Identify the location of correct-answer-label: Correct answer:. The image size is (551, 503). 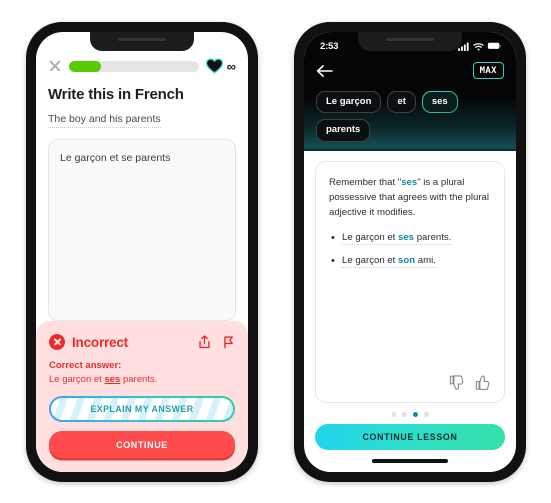
(85, 365).